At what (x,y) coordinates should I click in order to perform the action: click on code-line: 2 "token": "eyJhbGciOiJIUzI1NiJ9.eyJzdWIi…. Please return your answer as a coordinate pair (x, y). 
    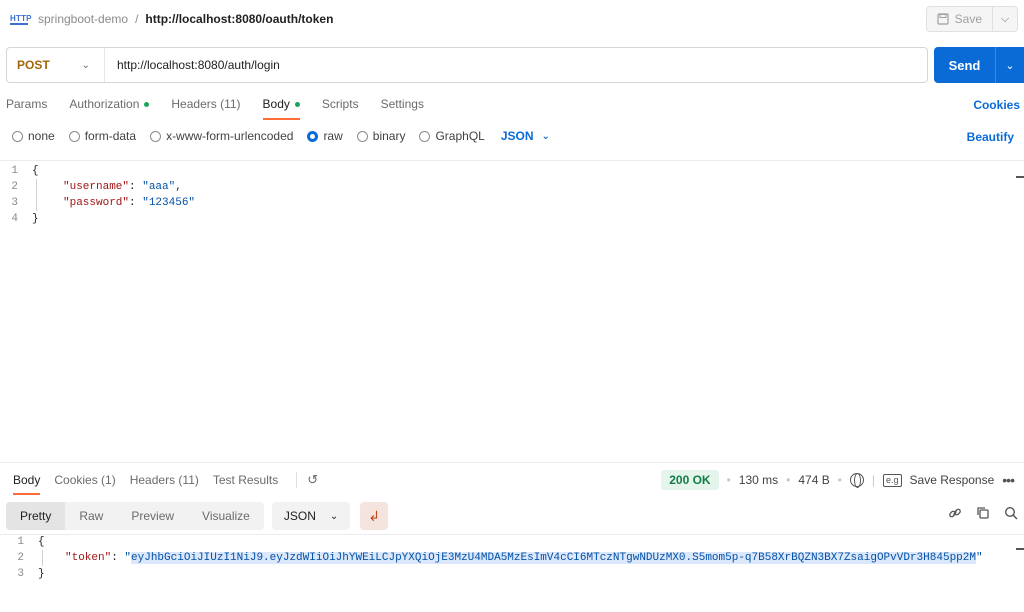
    Looking at the image, I should click on (511, 558).